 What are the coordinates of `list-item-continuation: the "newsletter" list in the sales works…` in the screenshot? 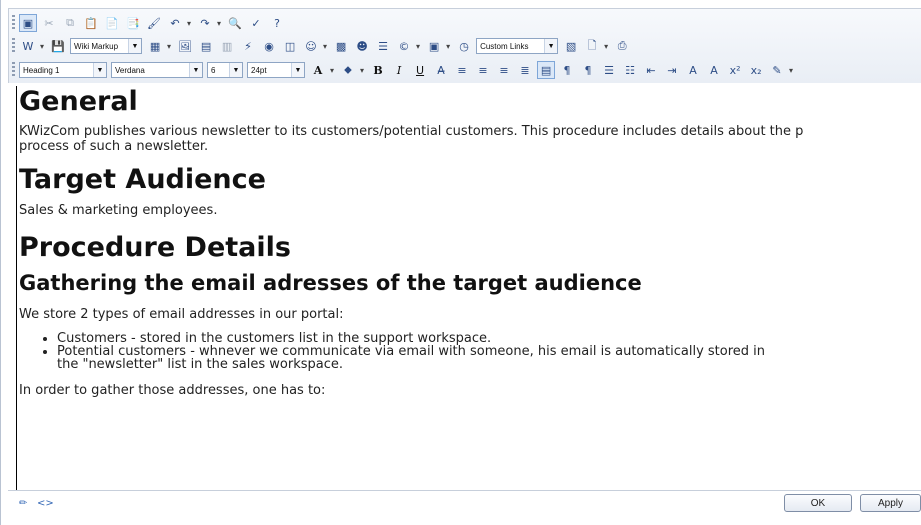 It's located at (200, 364).